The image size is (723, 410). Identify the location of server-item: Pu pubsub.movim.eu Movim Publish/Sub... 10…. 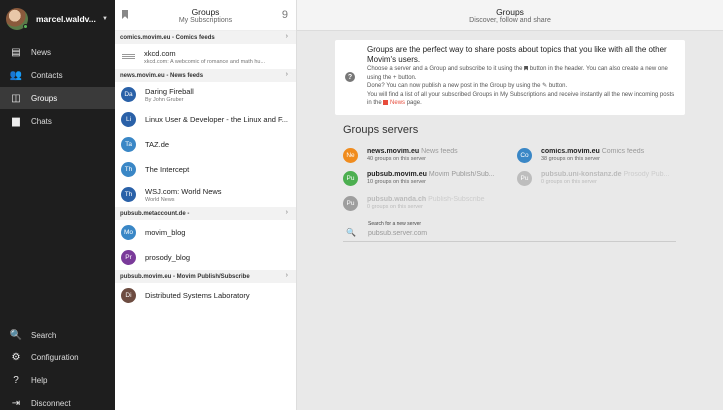
(430, 178).